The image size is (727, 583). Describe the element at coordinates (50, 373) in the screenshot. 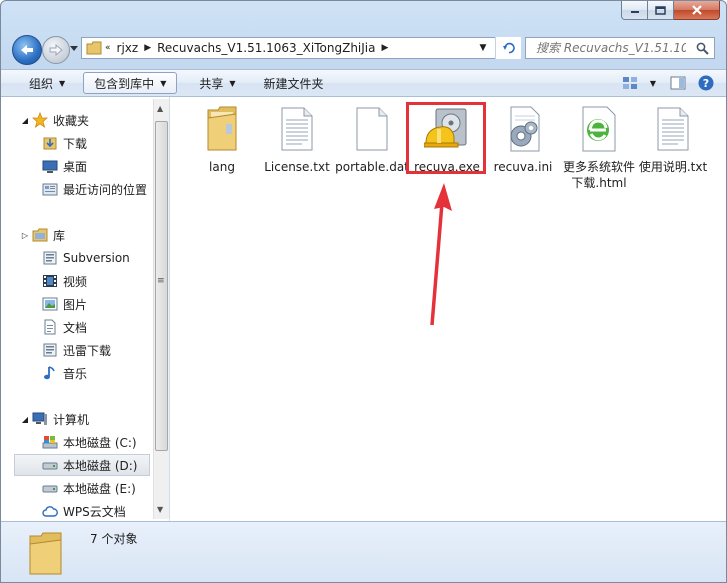

I see `music-note-icon` at that location.